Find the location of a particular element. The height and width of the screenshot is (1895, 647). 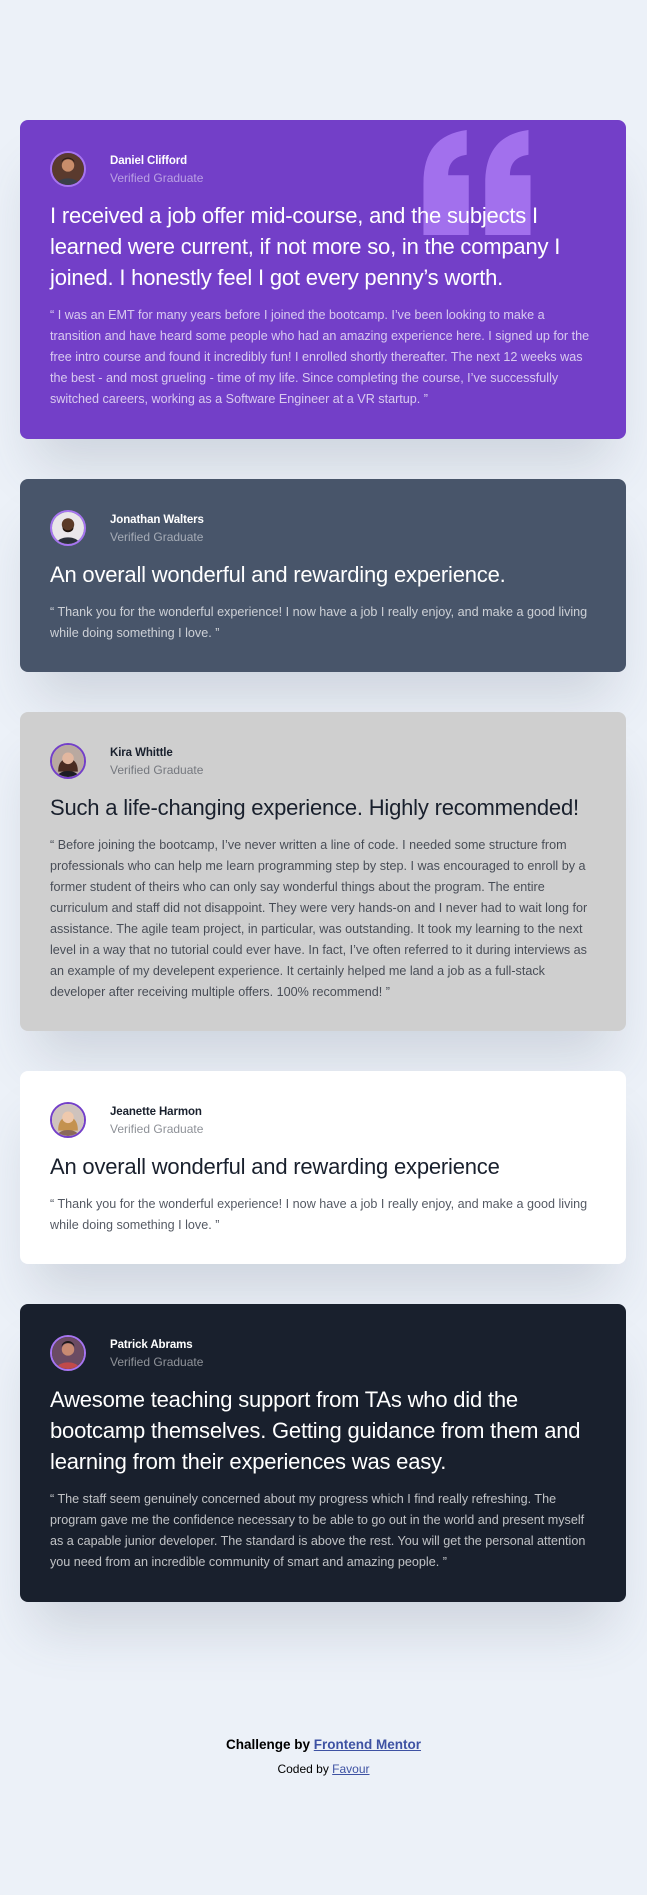

frontend-mentor-link: Frontend Mentor is located at coordinates (367, 1744).